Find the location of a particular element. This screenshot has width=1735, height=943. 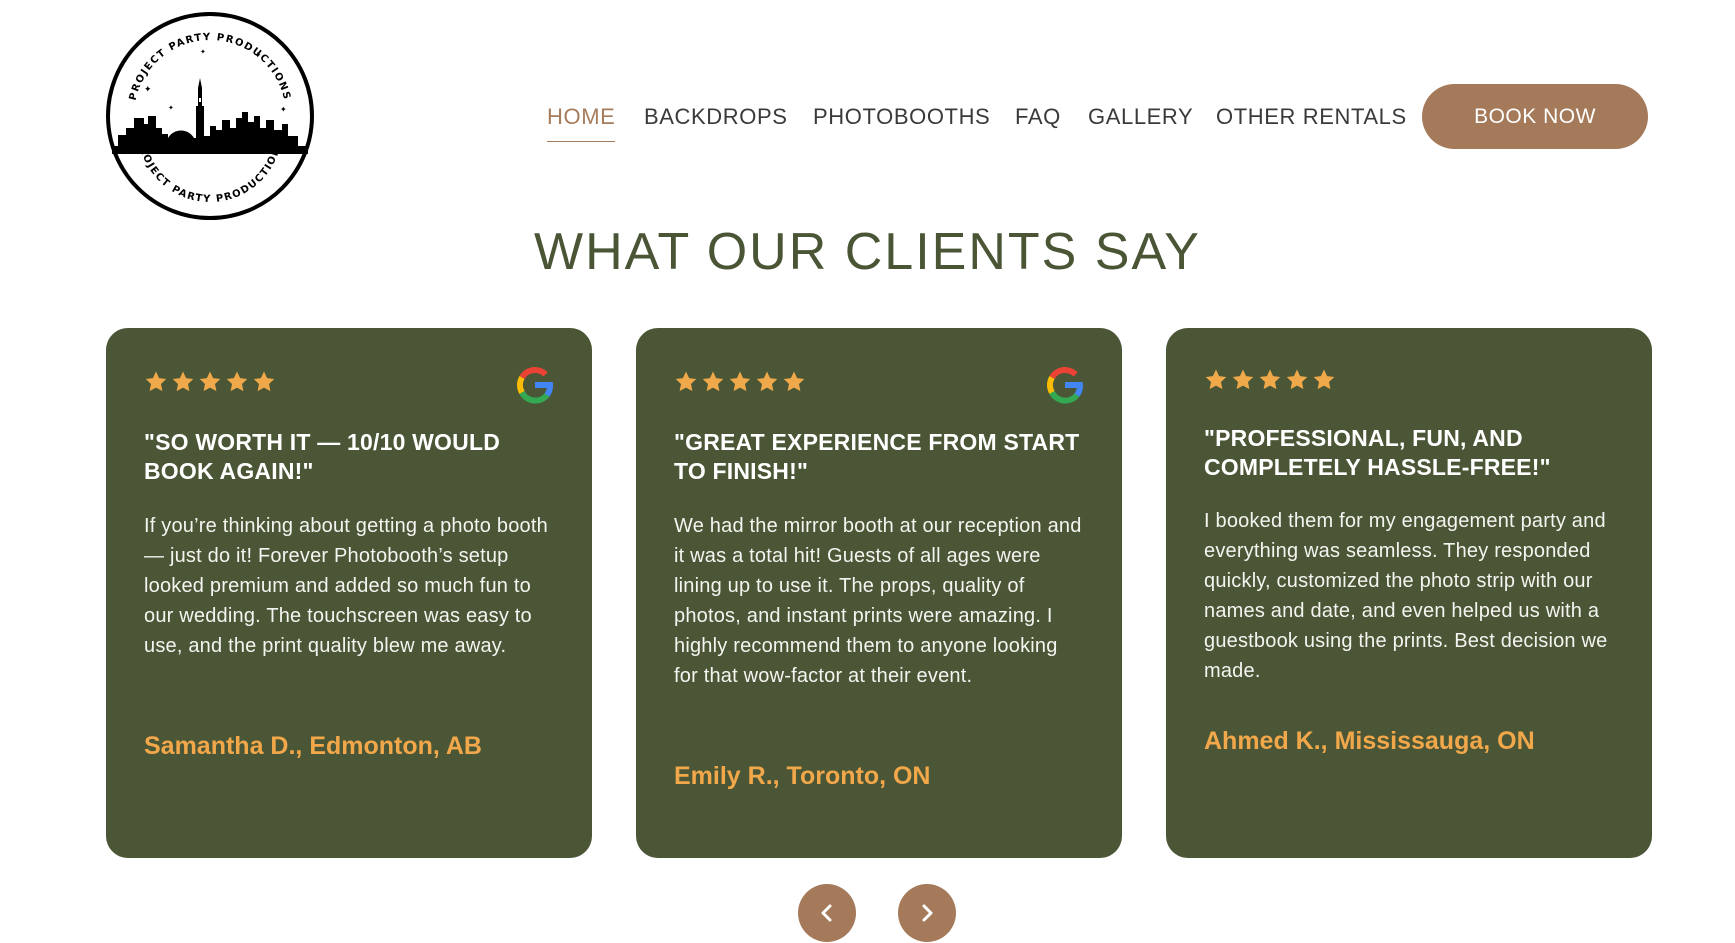

book-now-button: BOOK NOW is located at coordinates (1535, 116).